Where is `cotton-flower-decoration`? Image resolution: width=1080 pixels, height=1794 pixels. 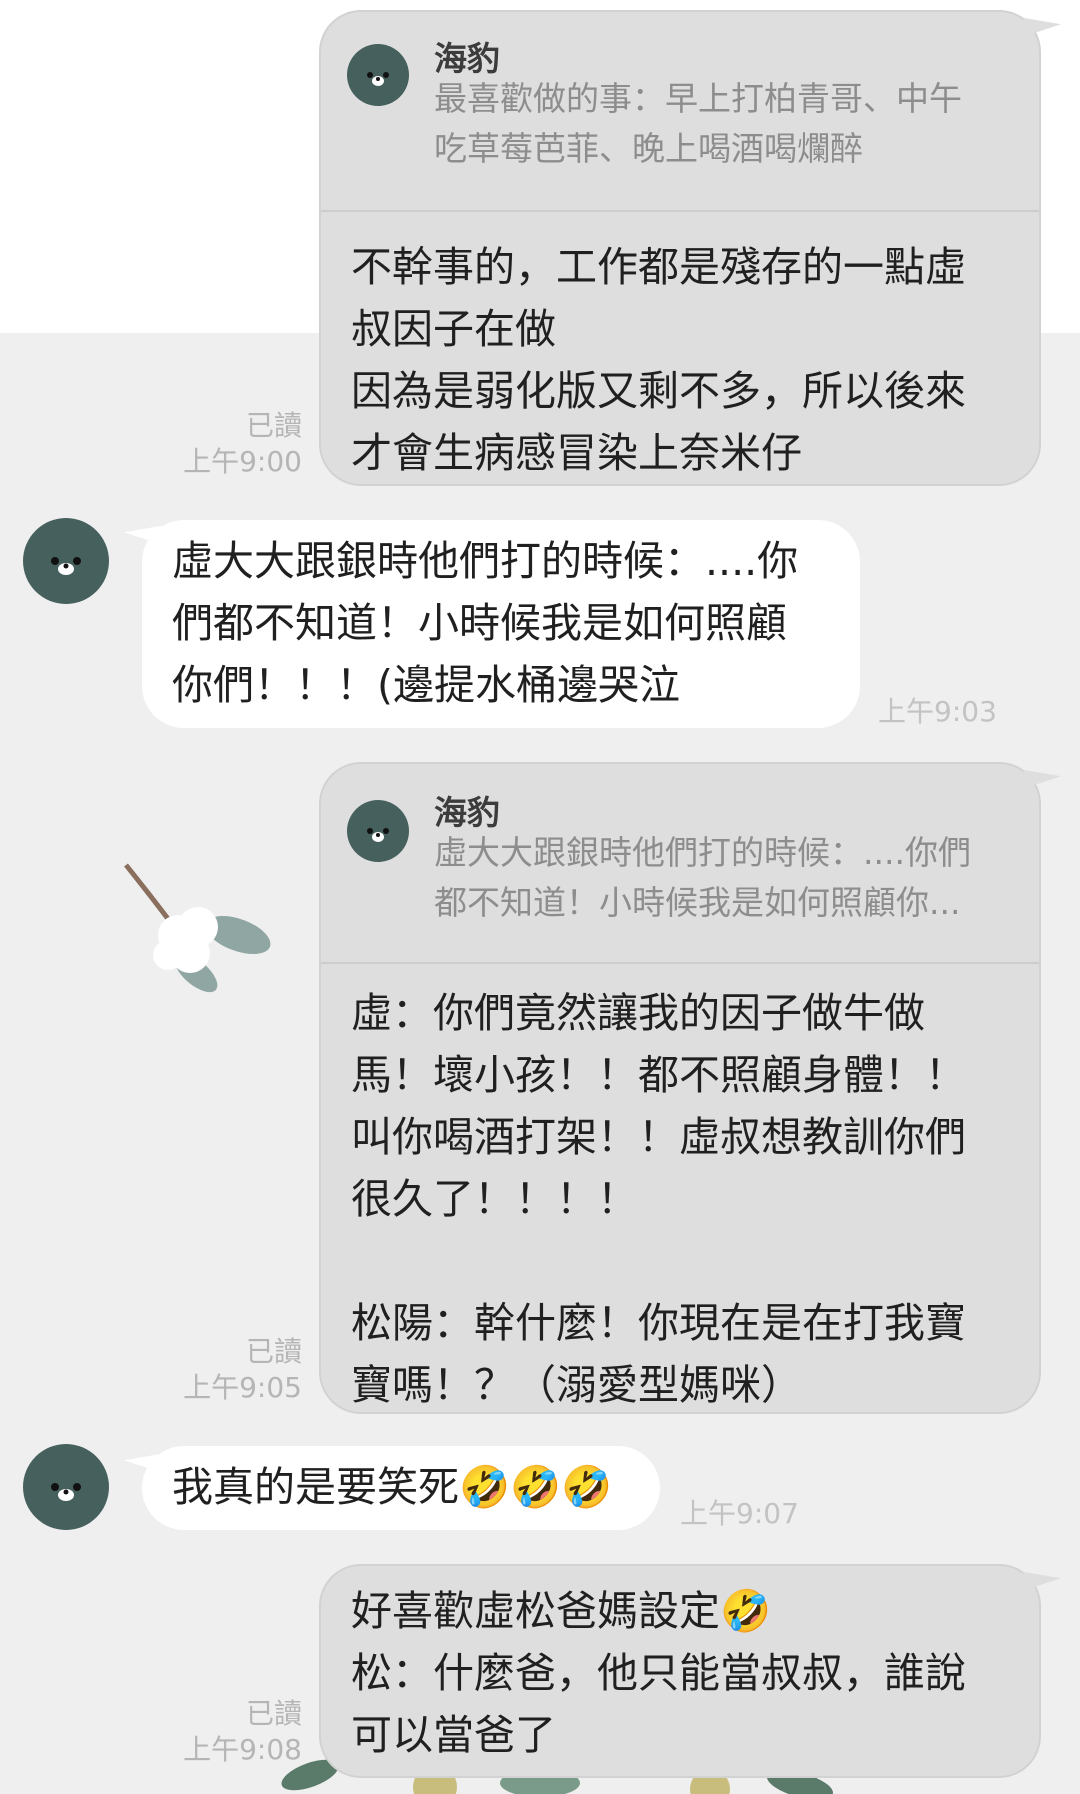 cotton-flower-decoration is located at coordinates (197, 928).